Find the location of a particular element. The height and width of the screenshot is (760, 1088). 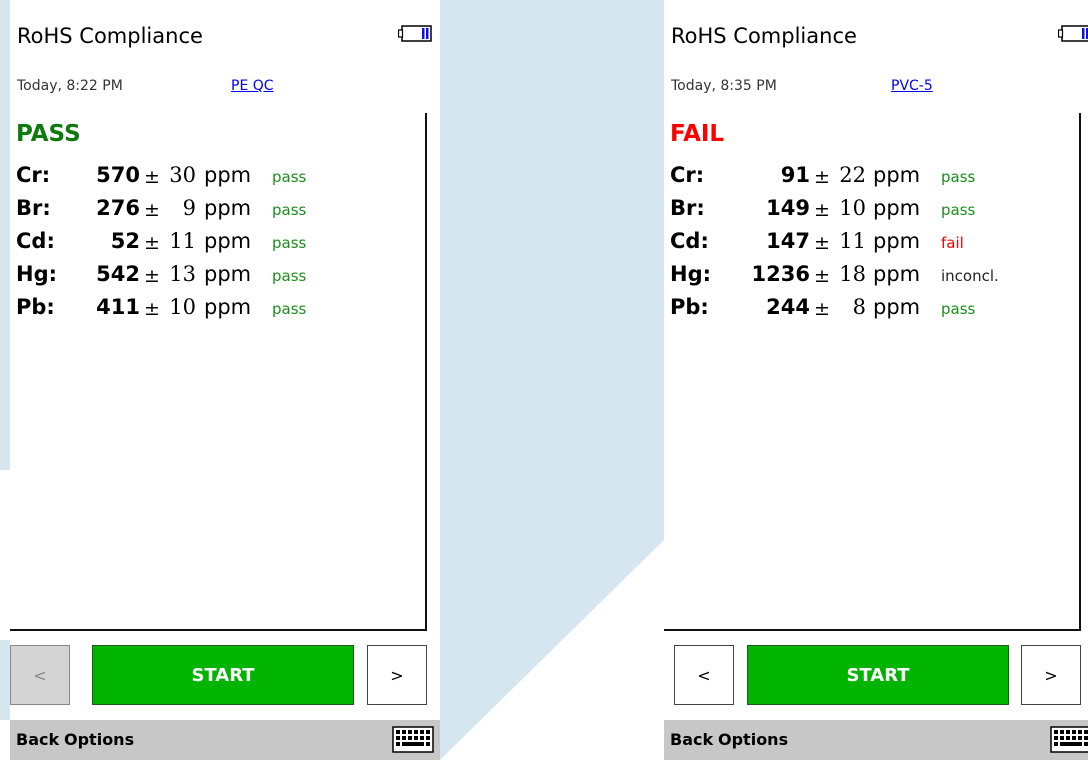

concentration-value: 542 is located at coordinates (118, 274).